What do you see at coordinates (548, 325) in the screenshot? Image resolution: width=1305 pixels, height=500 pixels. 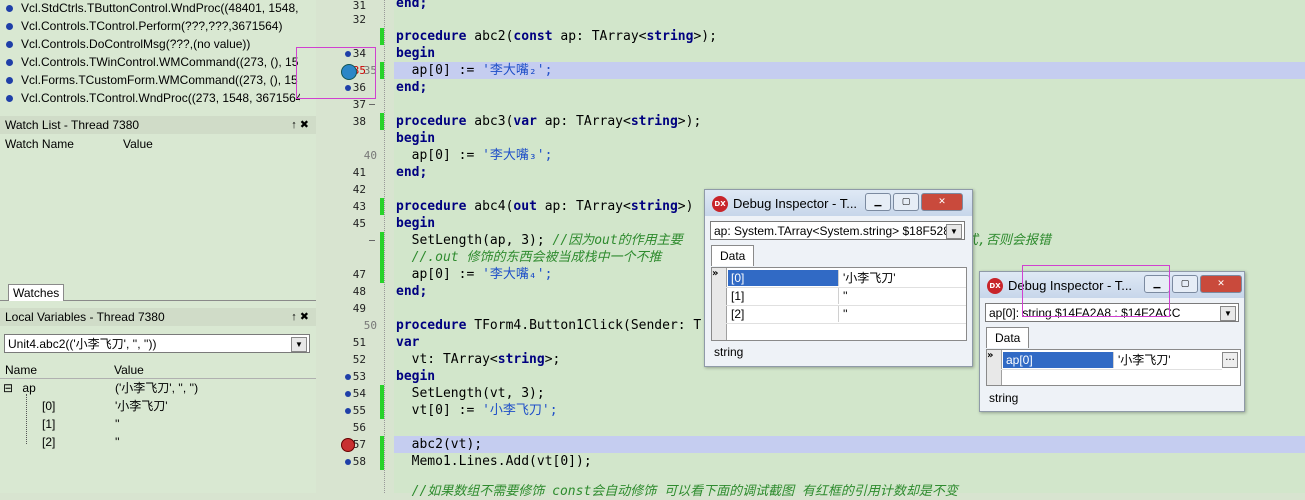 I see `code-line: procedure TForm4.Button1Click(Sender: T` at bounding box center [548, 325].